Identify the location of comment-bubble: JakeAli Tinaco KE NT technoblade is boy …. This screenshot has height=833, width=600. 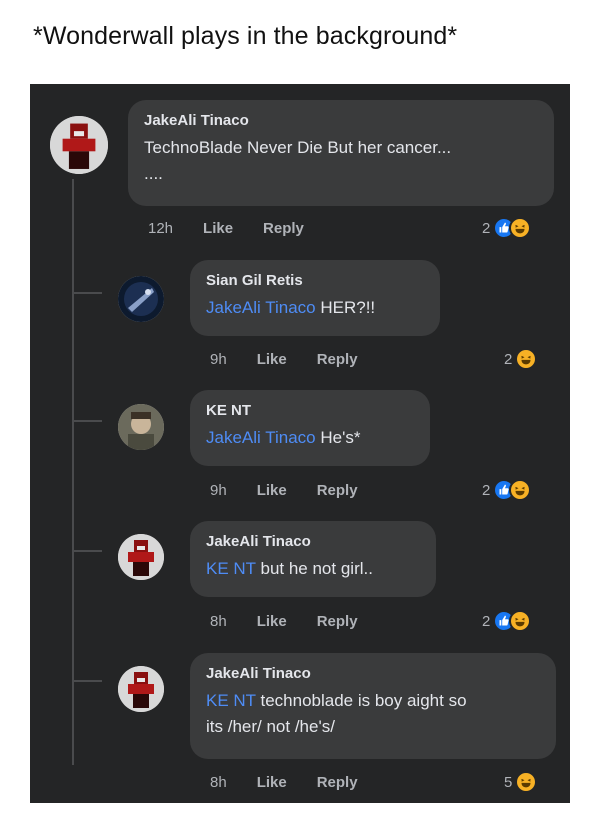
(373, 706).